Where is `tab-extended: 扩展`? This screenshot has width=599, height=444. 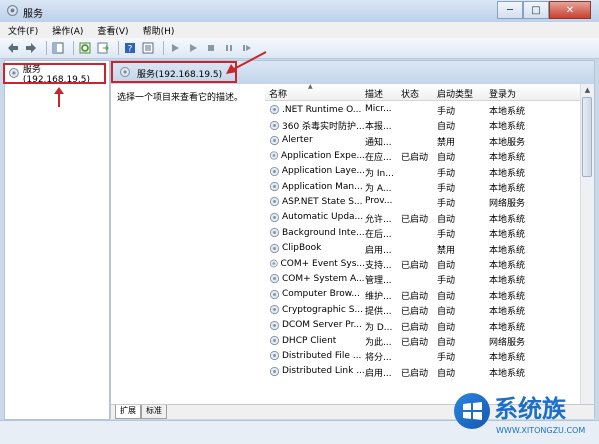 tab-extended: 扩展 is located at coordinates (128, 412).